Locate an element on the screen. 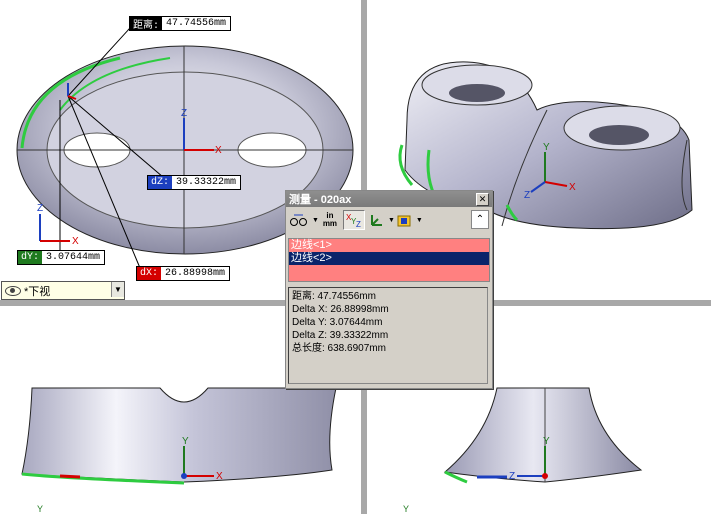 This screenshot has height=514, width=711. dx-tag: dX: 26.88998mm is located at coordinates (183, 273).